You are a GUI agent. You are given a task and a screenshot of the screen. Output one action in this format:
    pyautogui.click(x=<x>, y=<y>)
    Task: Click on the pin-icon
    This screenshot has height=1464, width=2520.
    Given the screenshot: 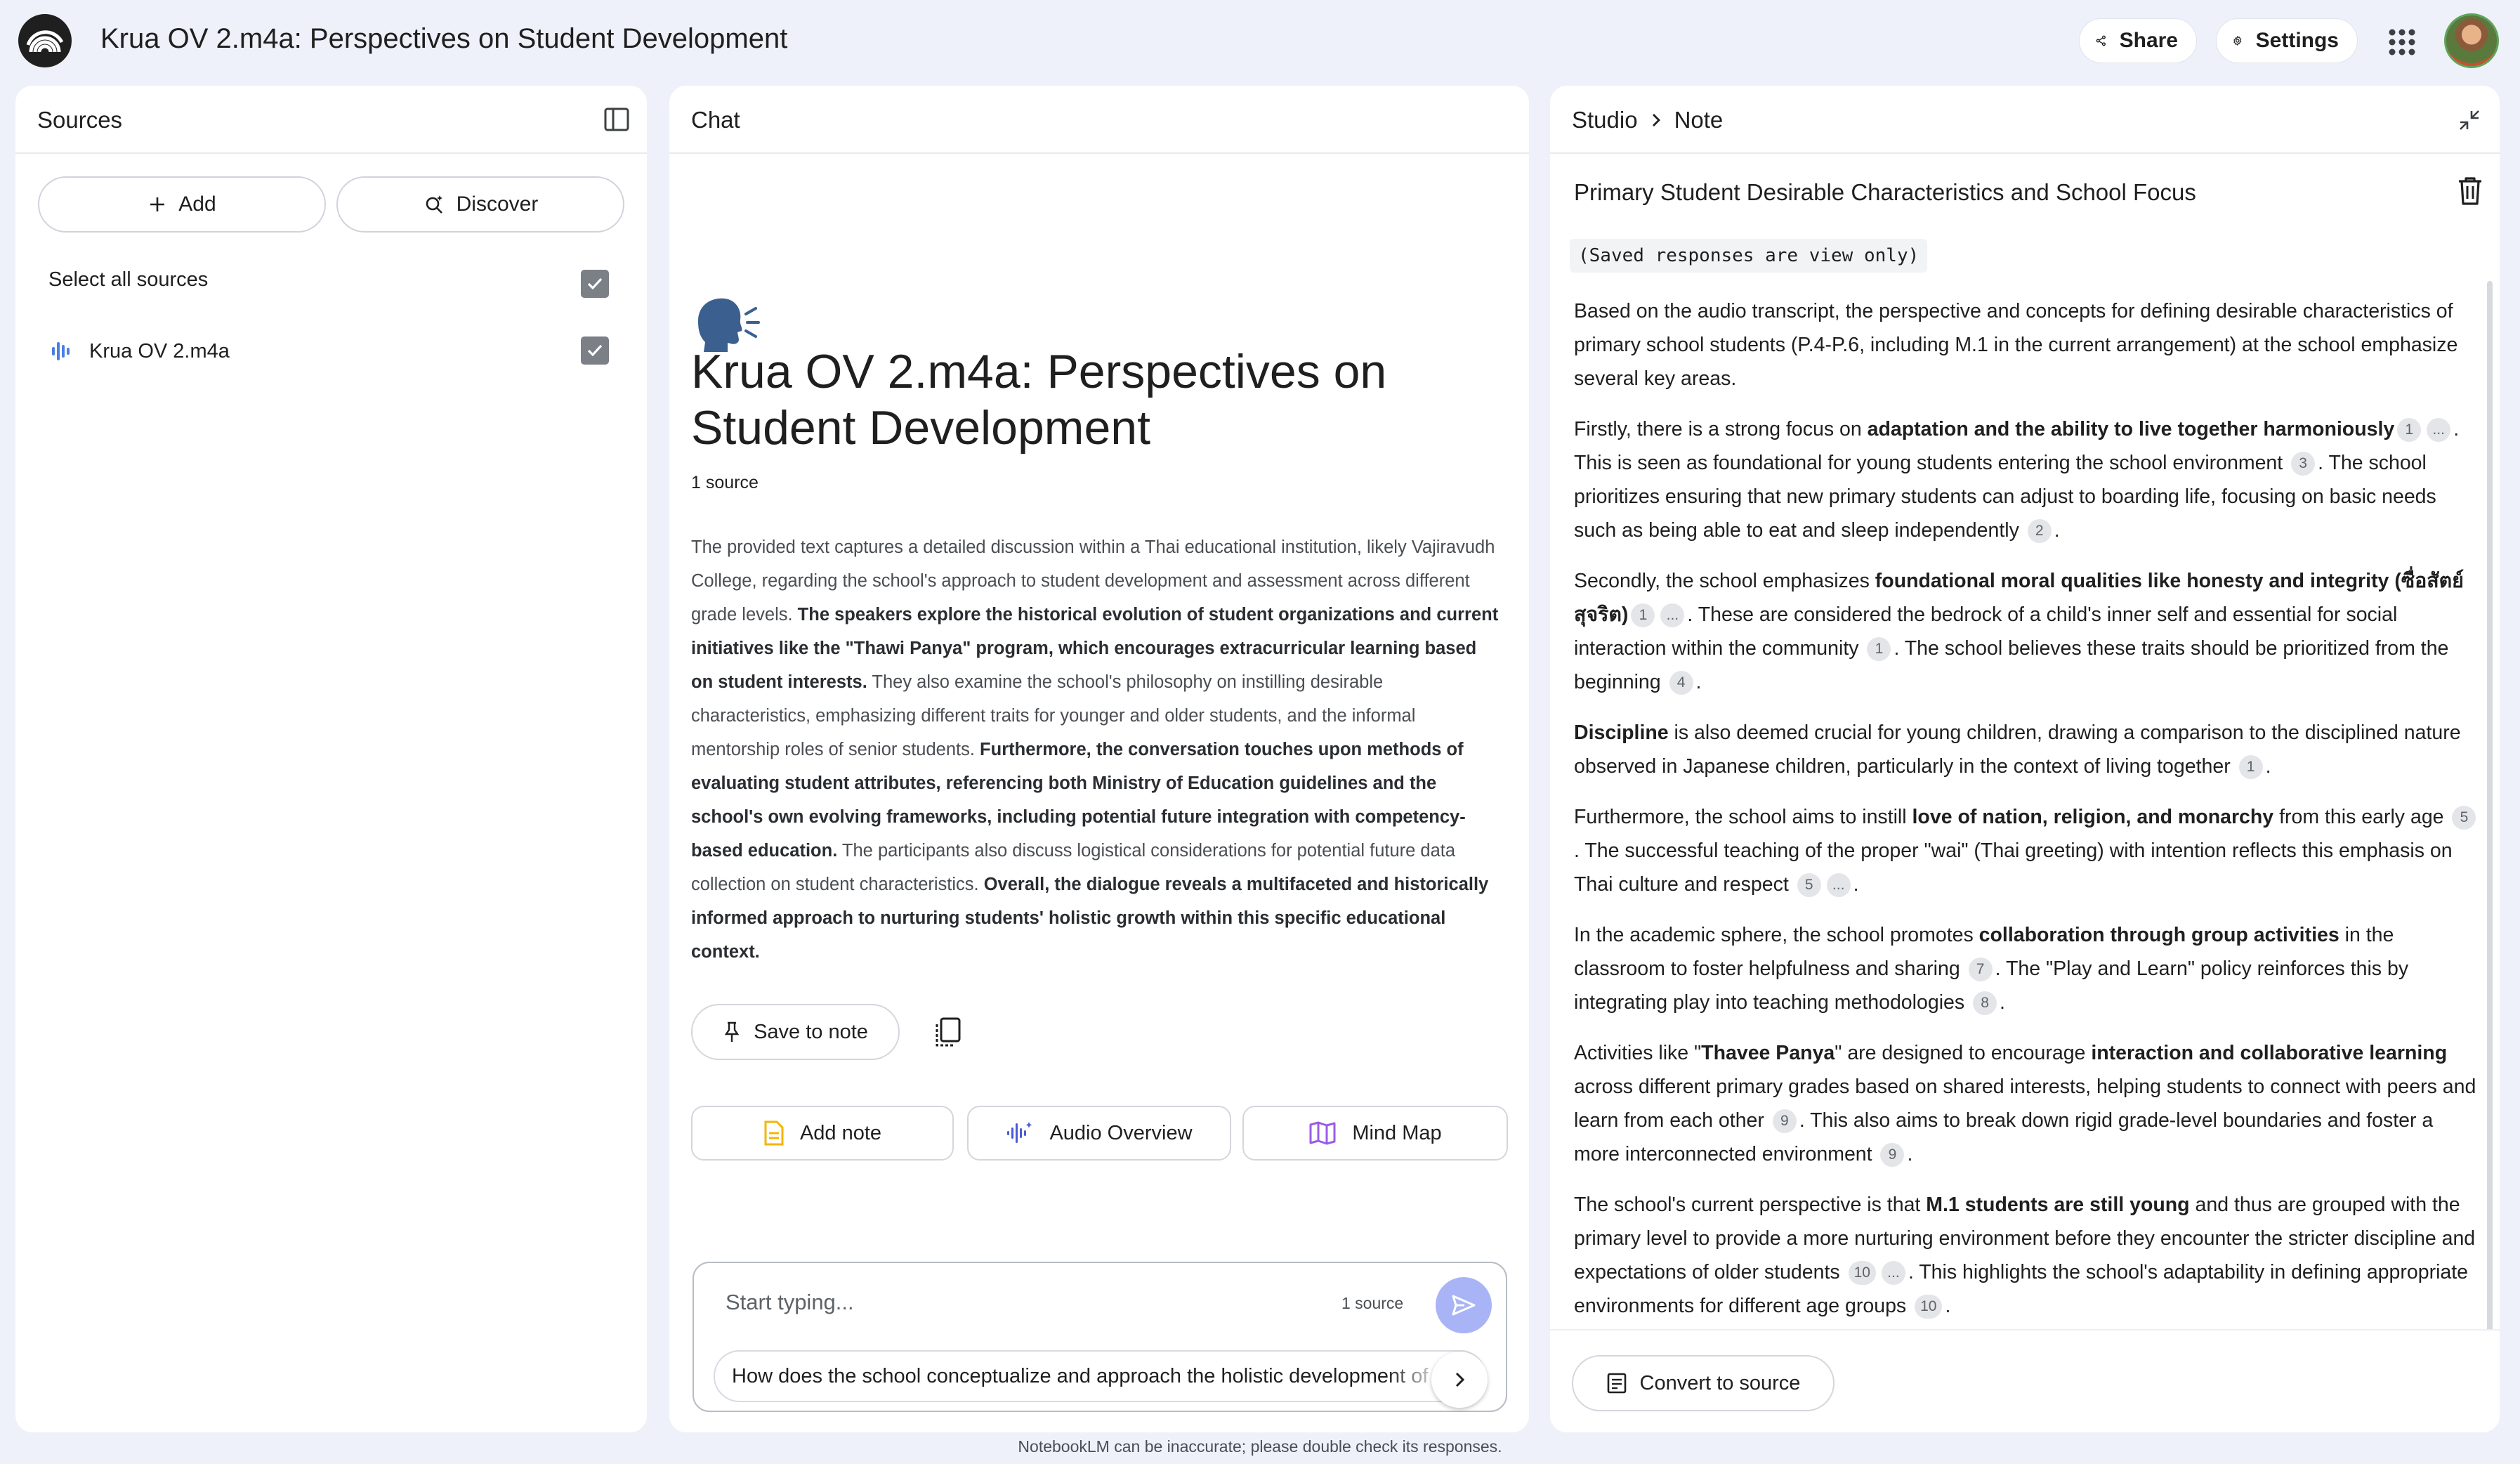 What is the action you would take?
    pyautogui.click(x=732, y=1031)
    